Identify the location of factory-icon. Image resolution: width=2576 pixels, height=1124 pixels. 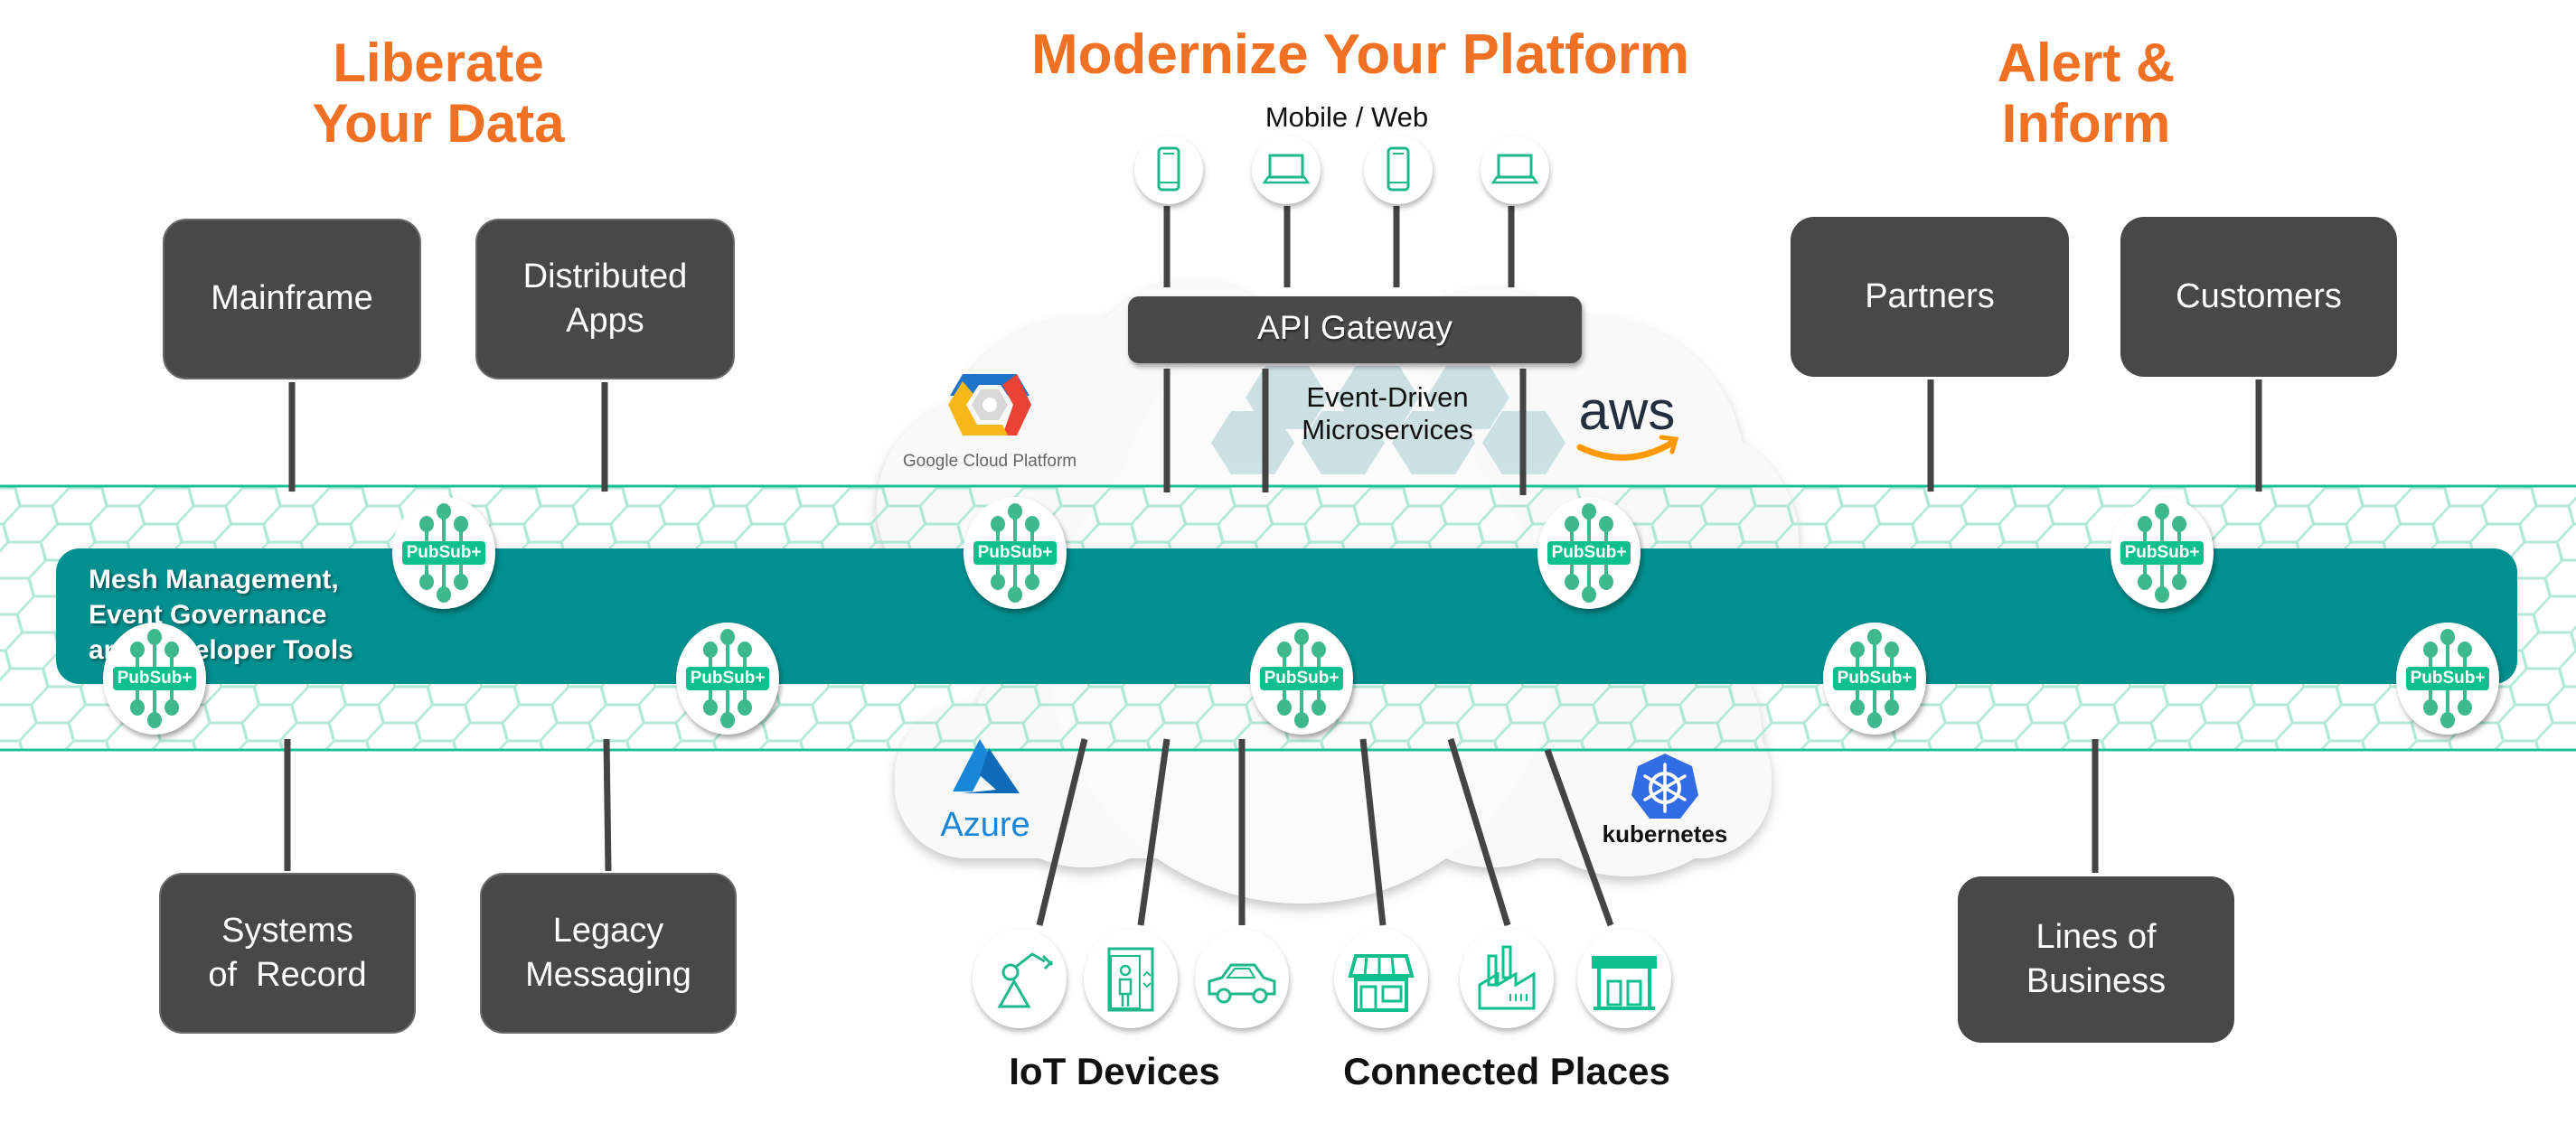
(1507, 979).